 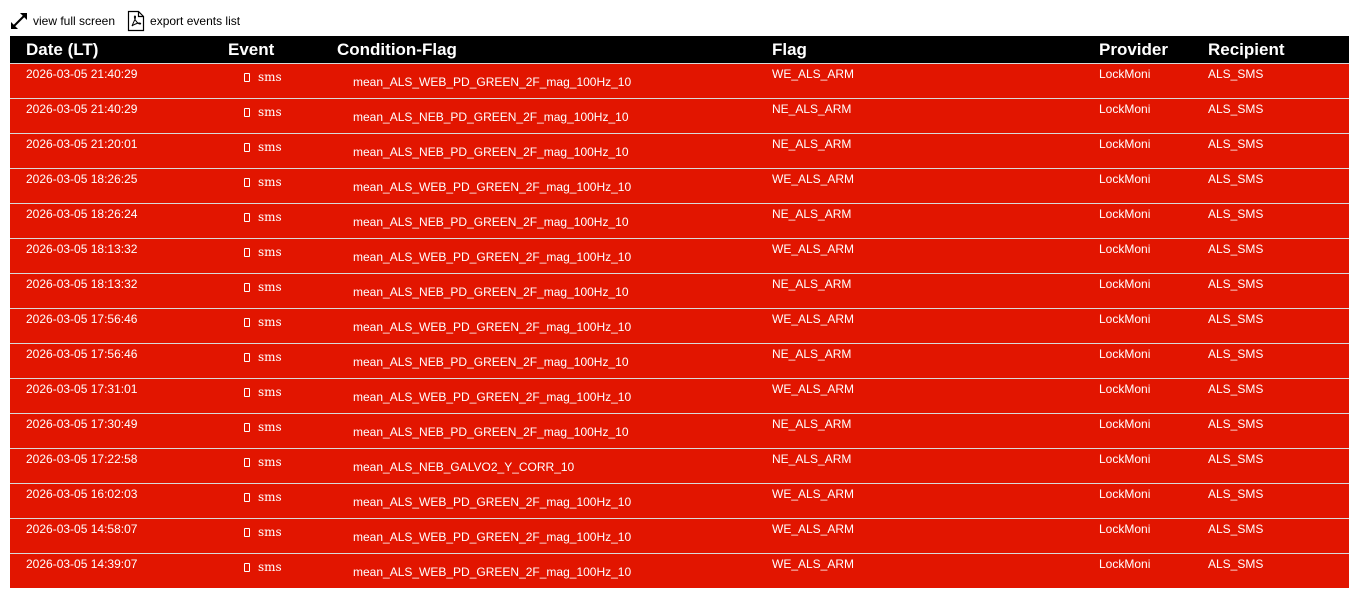 What do you see at coordinates (82, 143) in the screenshot?
I see `cell-date: 2026-03-05 21:20:01` at bounding box center [82, 143].